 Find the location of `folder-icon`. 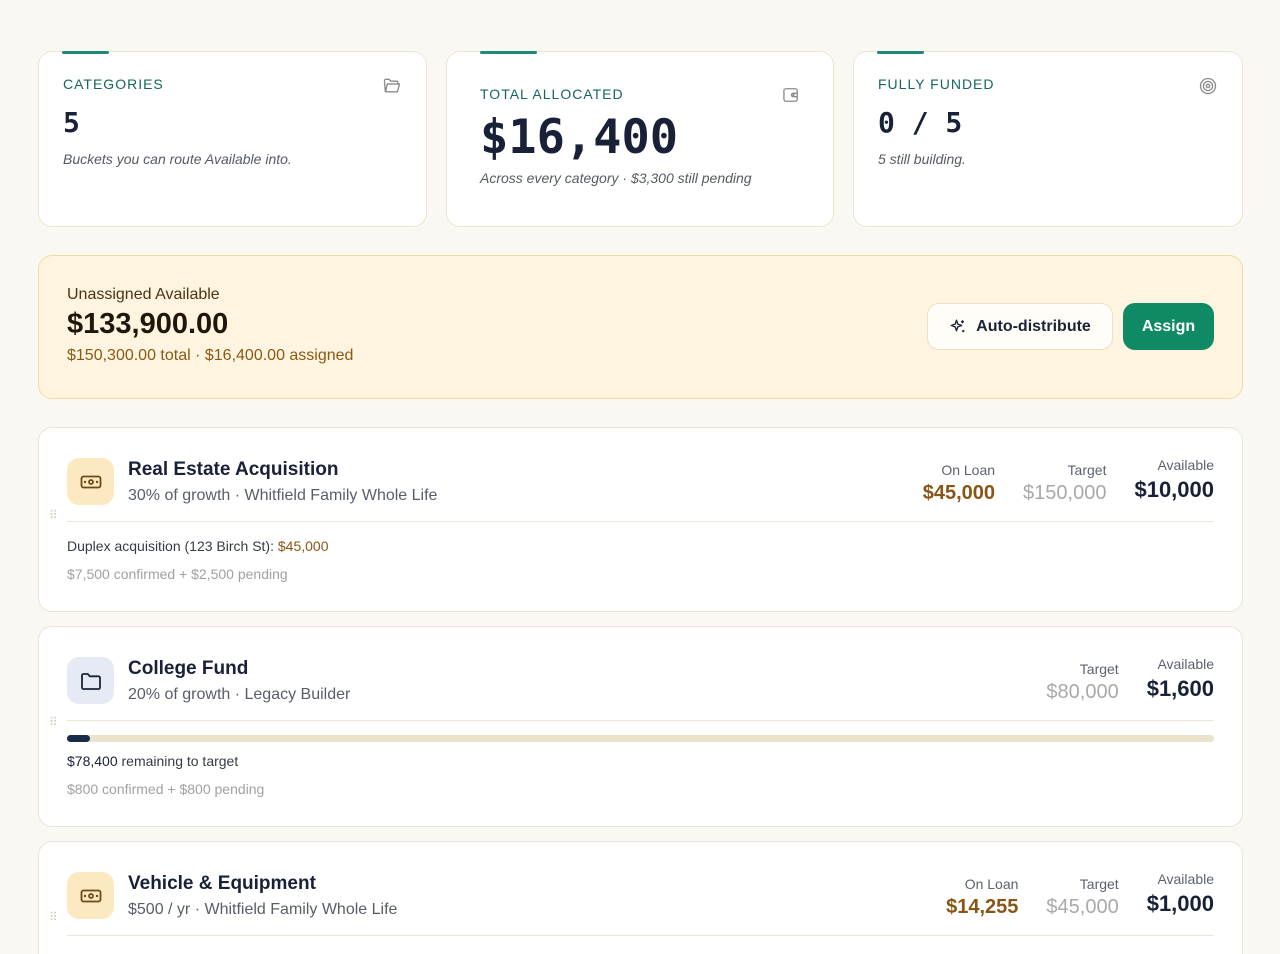

folder-icon is located at coordinates (90, 680).